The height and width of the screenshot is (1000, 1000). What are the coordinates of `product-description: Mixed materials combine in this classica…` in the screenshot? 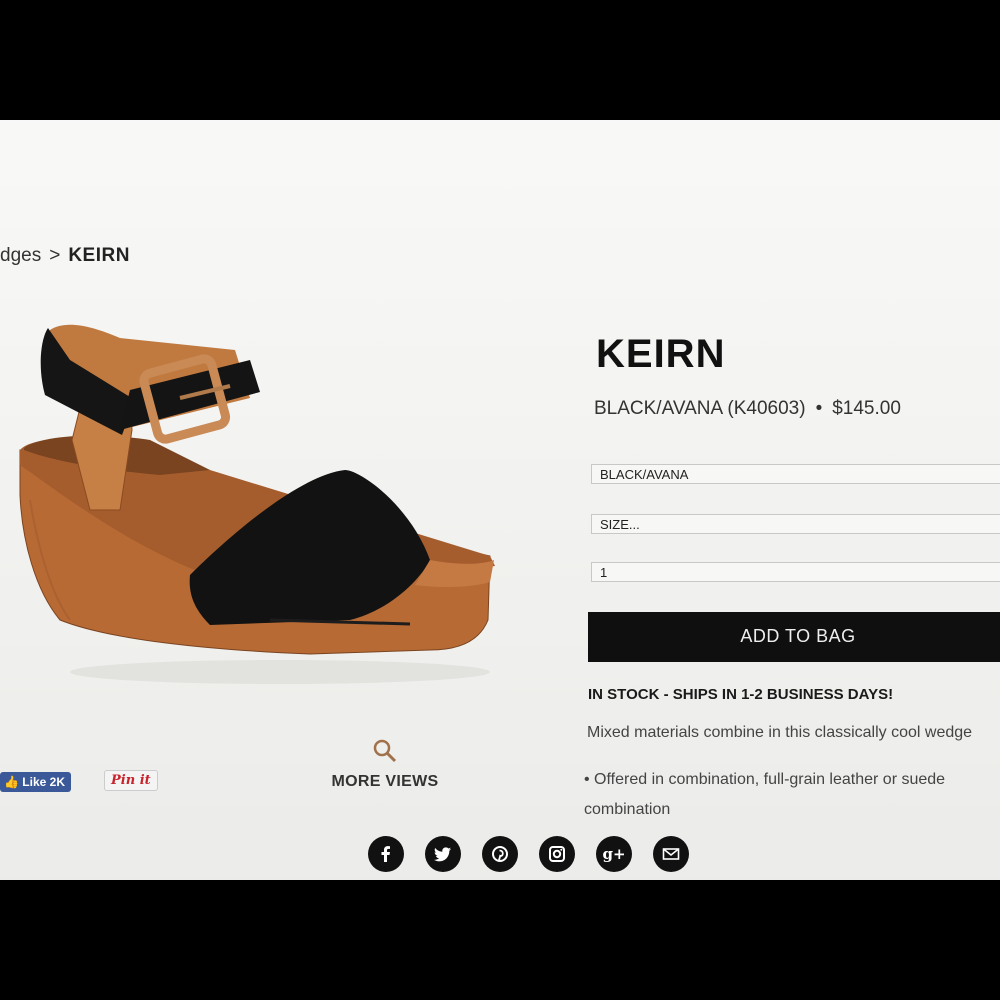 It's located at (780, 732).